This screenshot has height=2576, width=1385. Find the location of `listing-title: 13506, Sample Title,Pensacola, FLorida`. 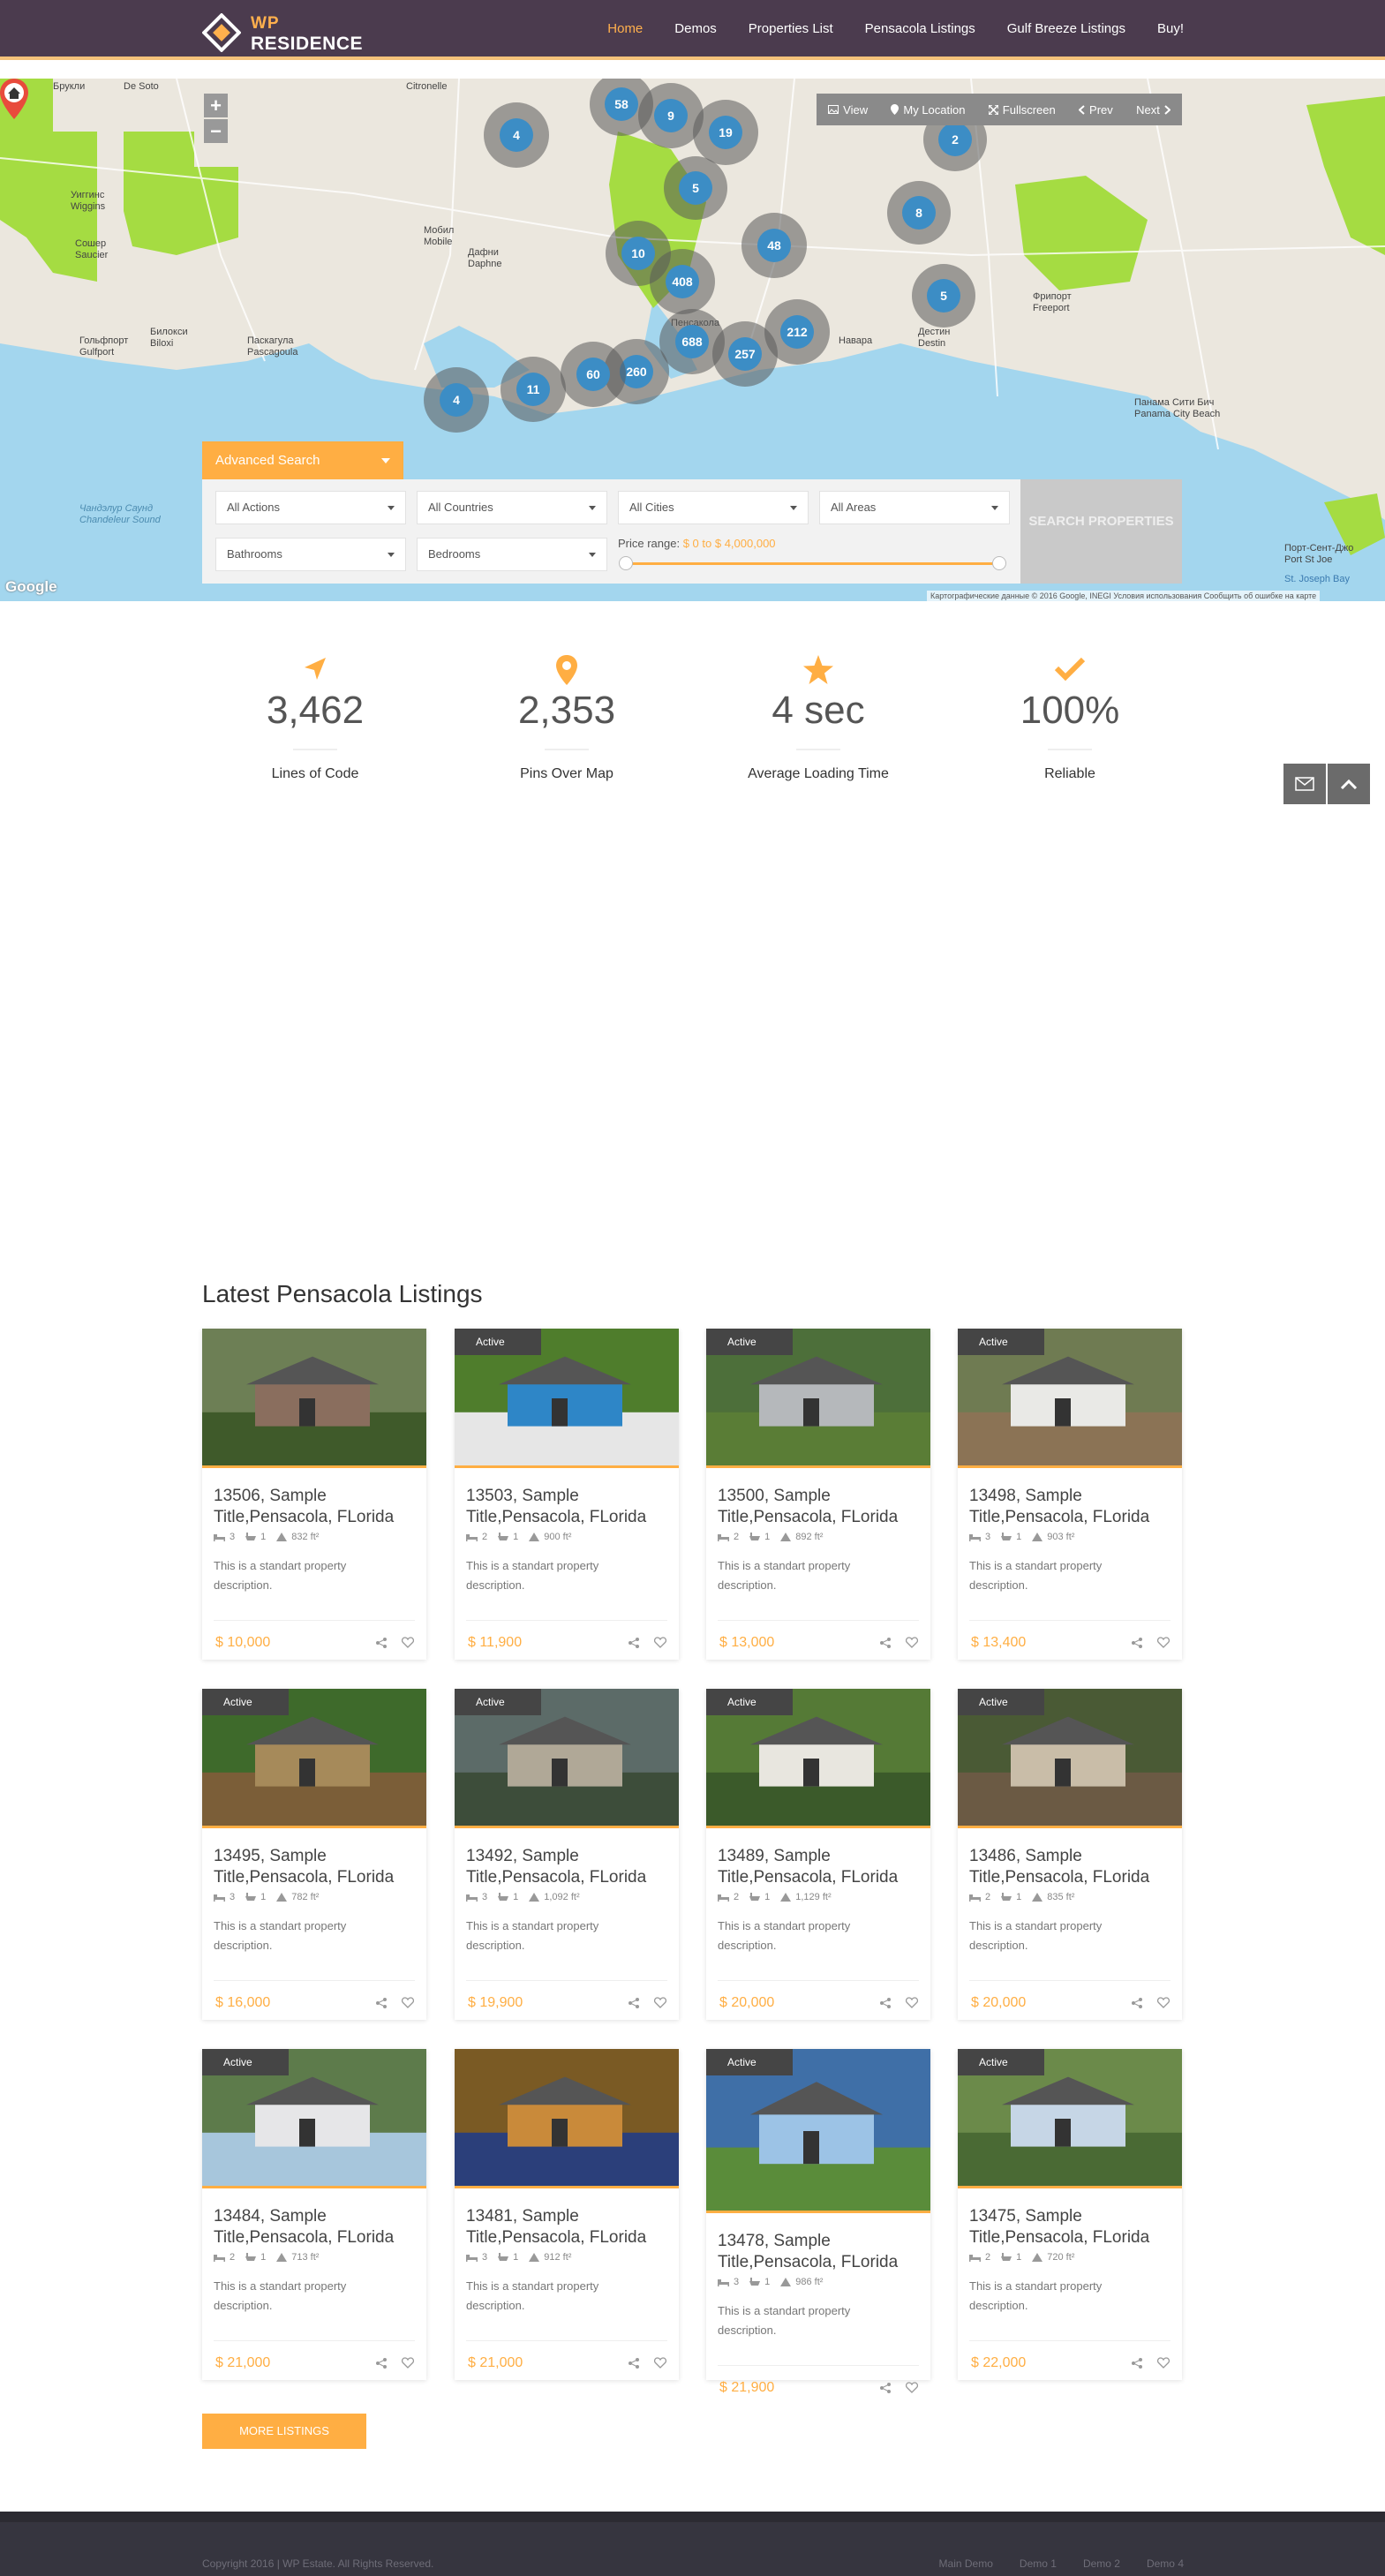

listing-title: 13506, Sample Title,Pensacola, FLorida is located at coordinates (315, 1507).